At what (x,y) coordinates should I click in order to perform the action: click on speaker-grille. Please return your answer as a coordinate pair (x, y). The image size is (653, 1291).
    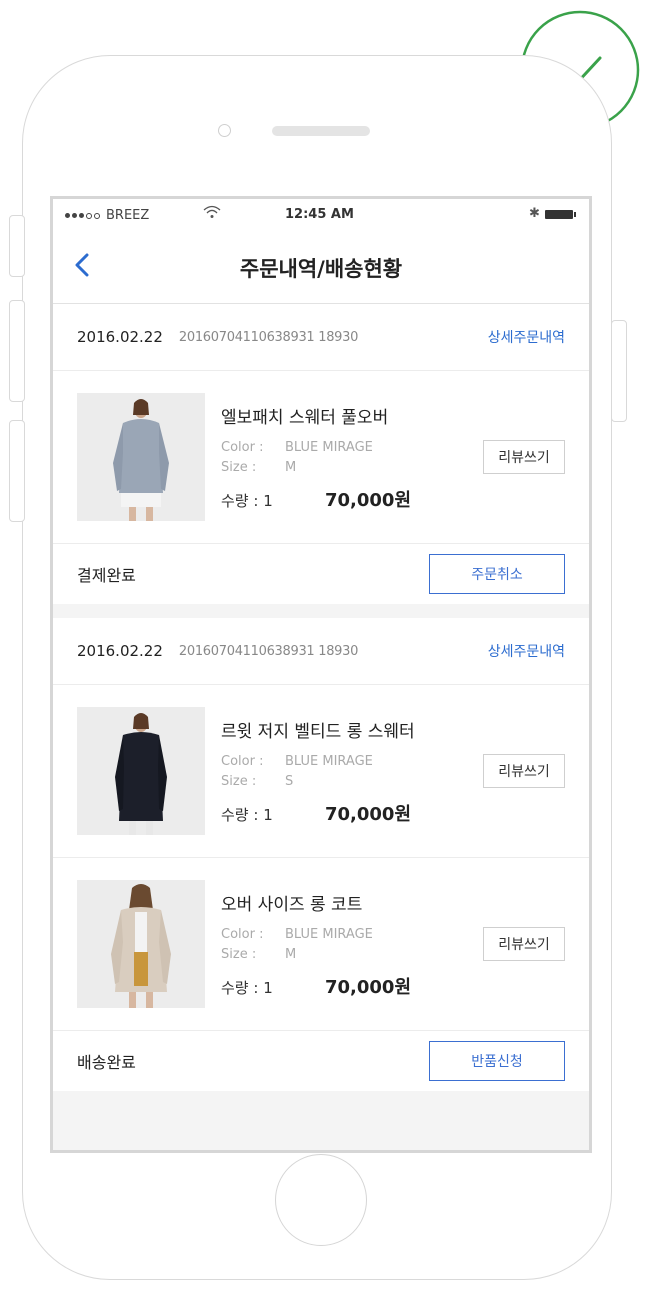
    Looking at the image, I should click on (321, 131).